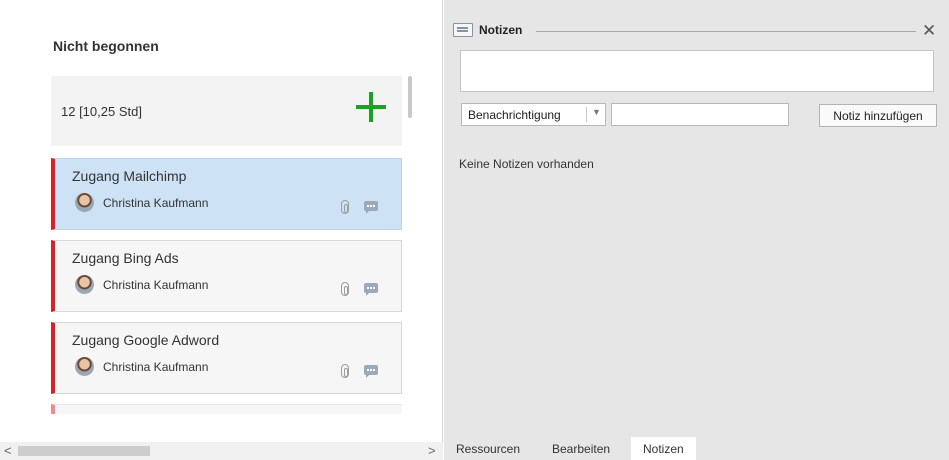 The image size is (949, 460). What do you see at coordinates (101, 111) in the screenshot?
I see `task-count-hours: 12 [10,25 Std]` at bounding box center [101, 111].